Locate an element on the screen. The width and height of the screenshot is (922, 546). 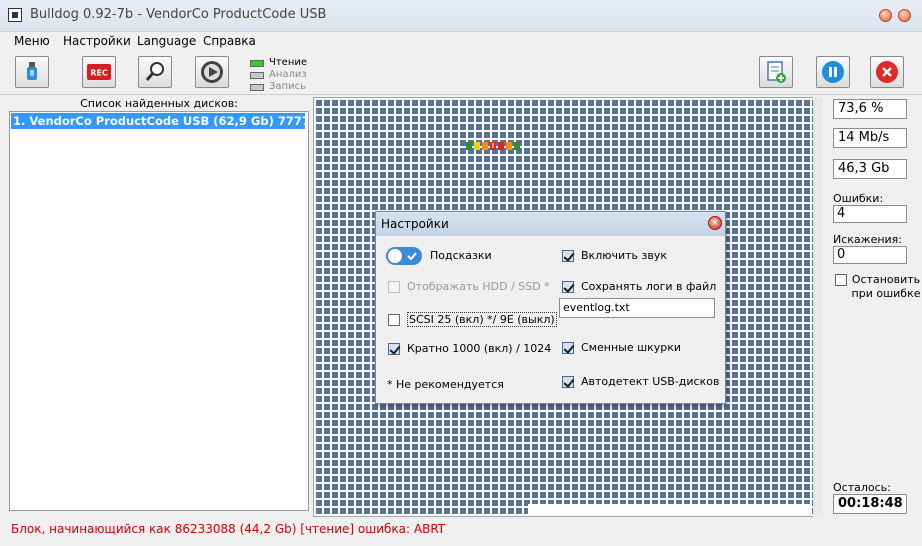
autodetect-usb-option: Автодетект USB-дисков is located at coordinates (640, 381).